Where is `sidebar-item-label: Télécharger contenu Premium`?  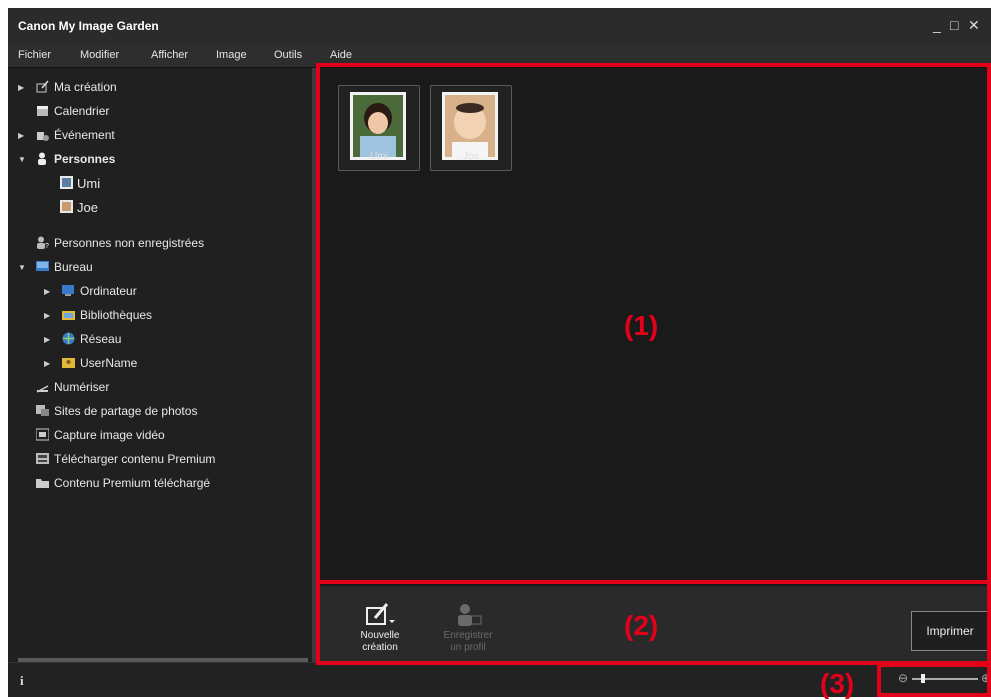 sidebar-item-label: Télécharger contenu Premium is located at coordinates (135, 459).